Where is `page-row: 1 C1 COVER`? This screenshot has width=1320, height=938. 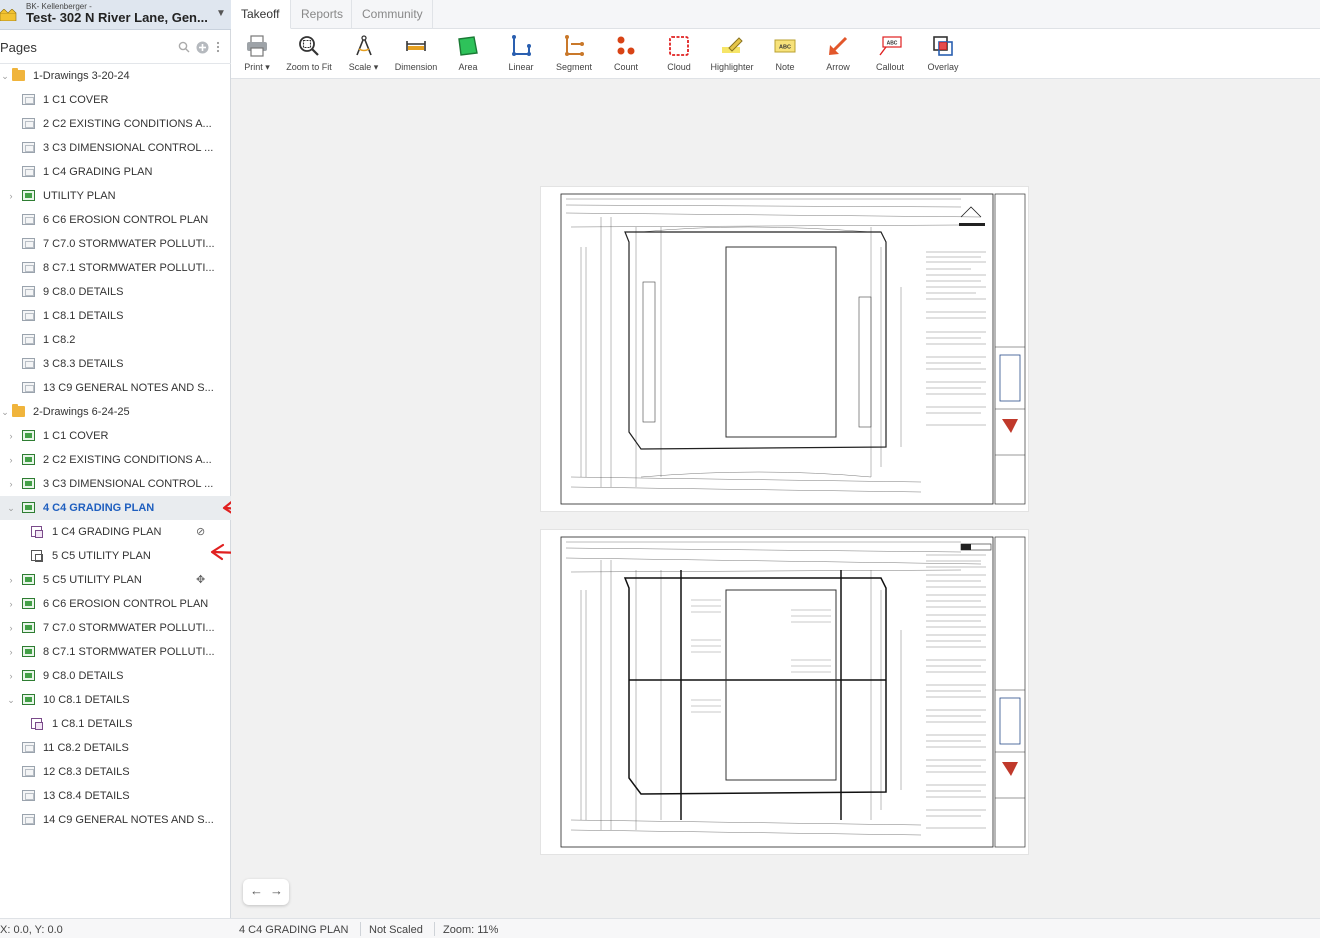 page-row: 1 C1 COVER is located at coordinates (115, 100).